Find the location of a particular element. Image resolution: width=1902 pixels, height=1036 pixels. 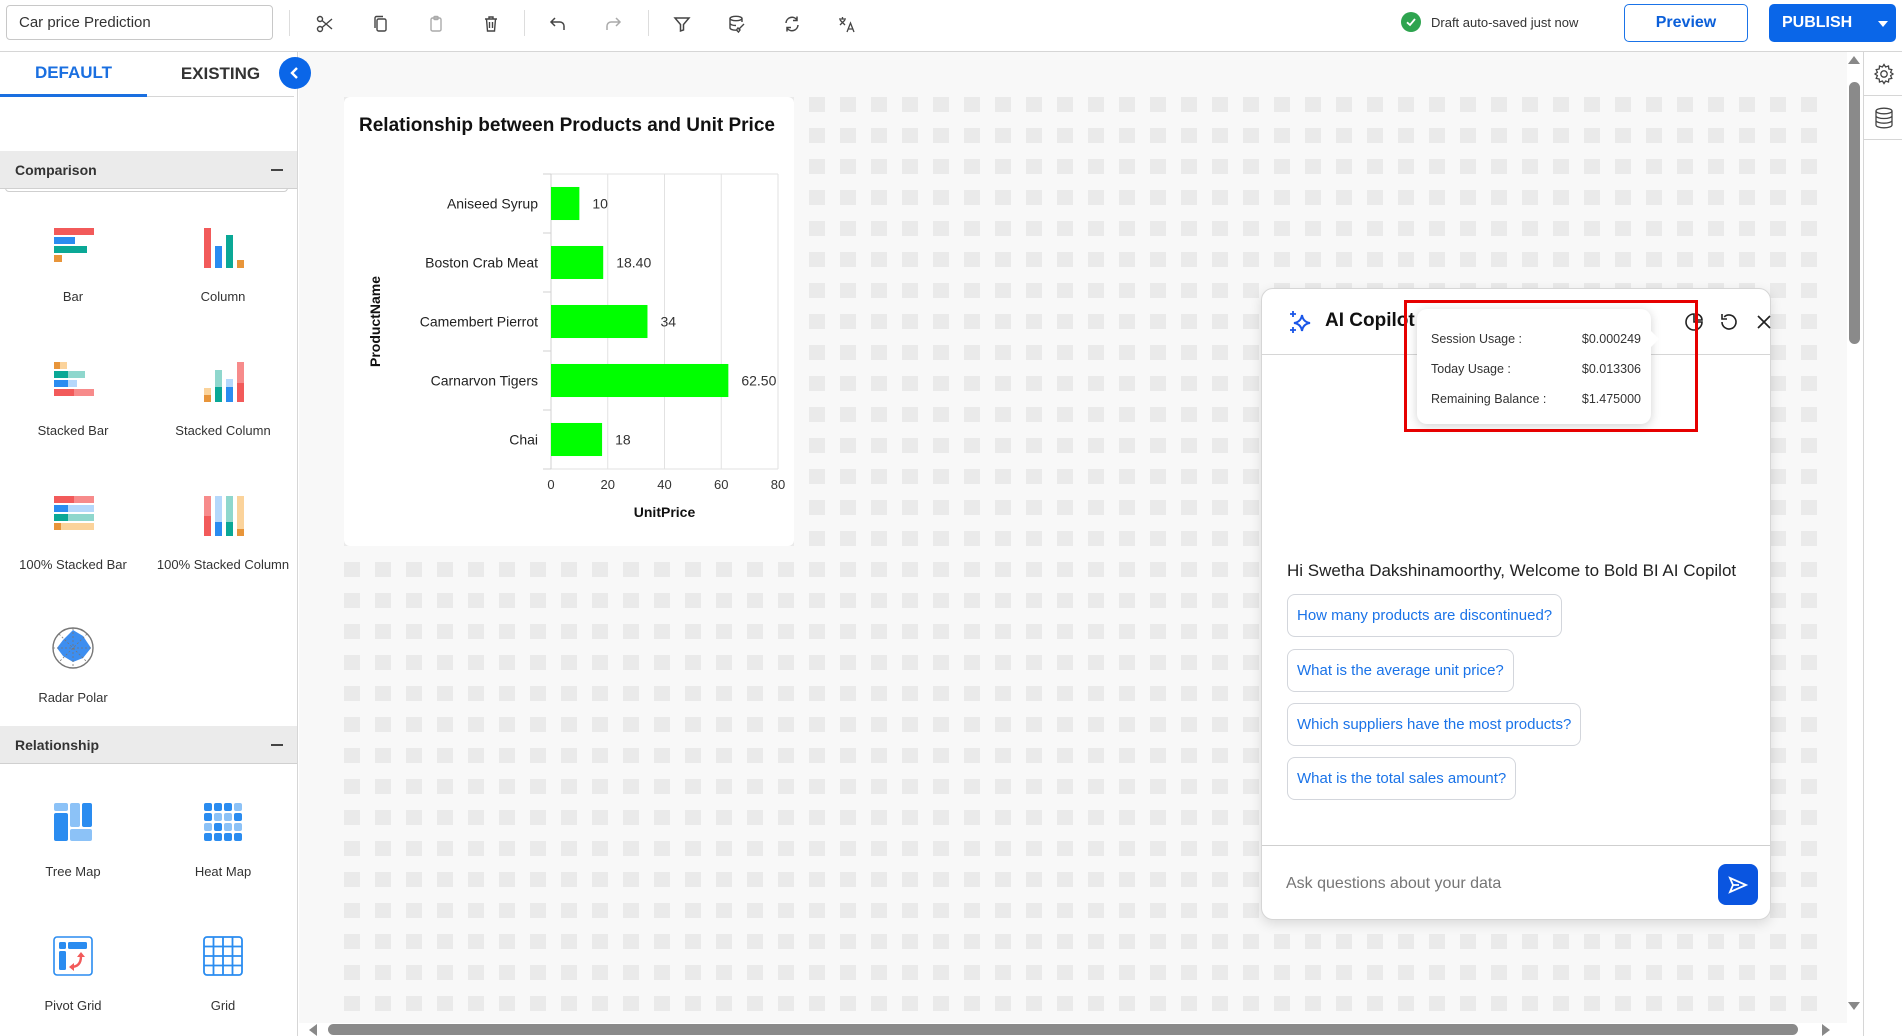

delete-icon is located at coordinates (491, 24).